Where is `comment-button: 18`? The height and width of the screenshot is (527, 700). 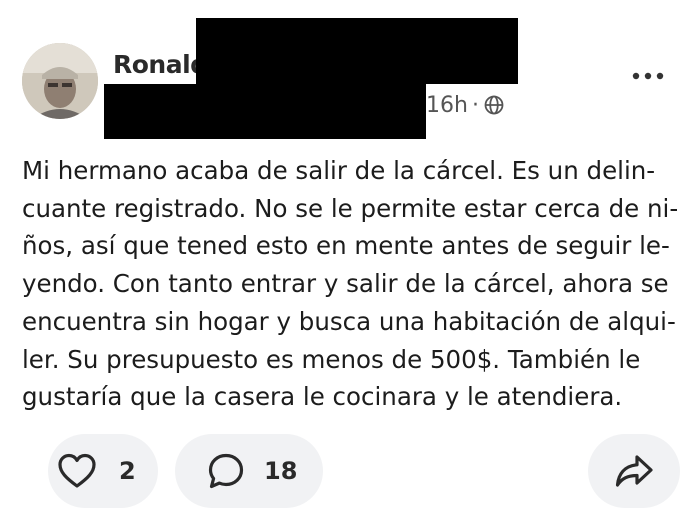 comment-button: 18 is located at coordinates (249, 471).